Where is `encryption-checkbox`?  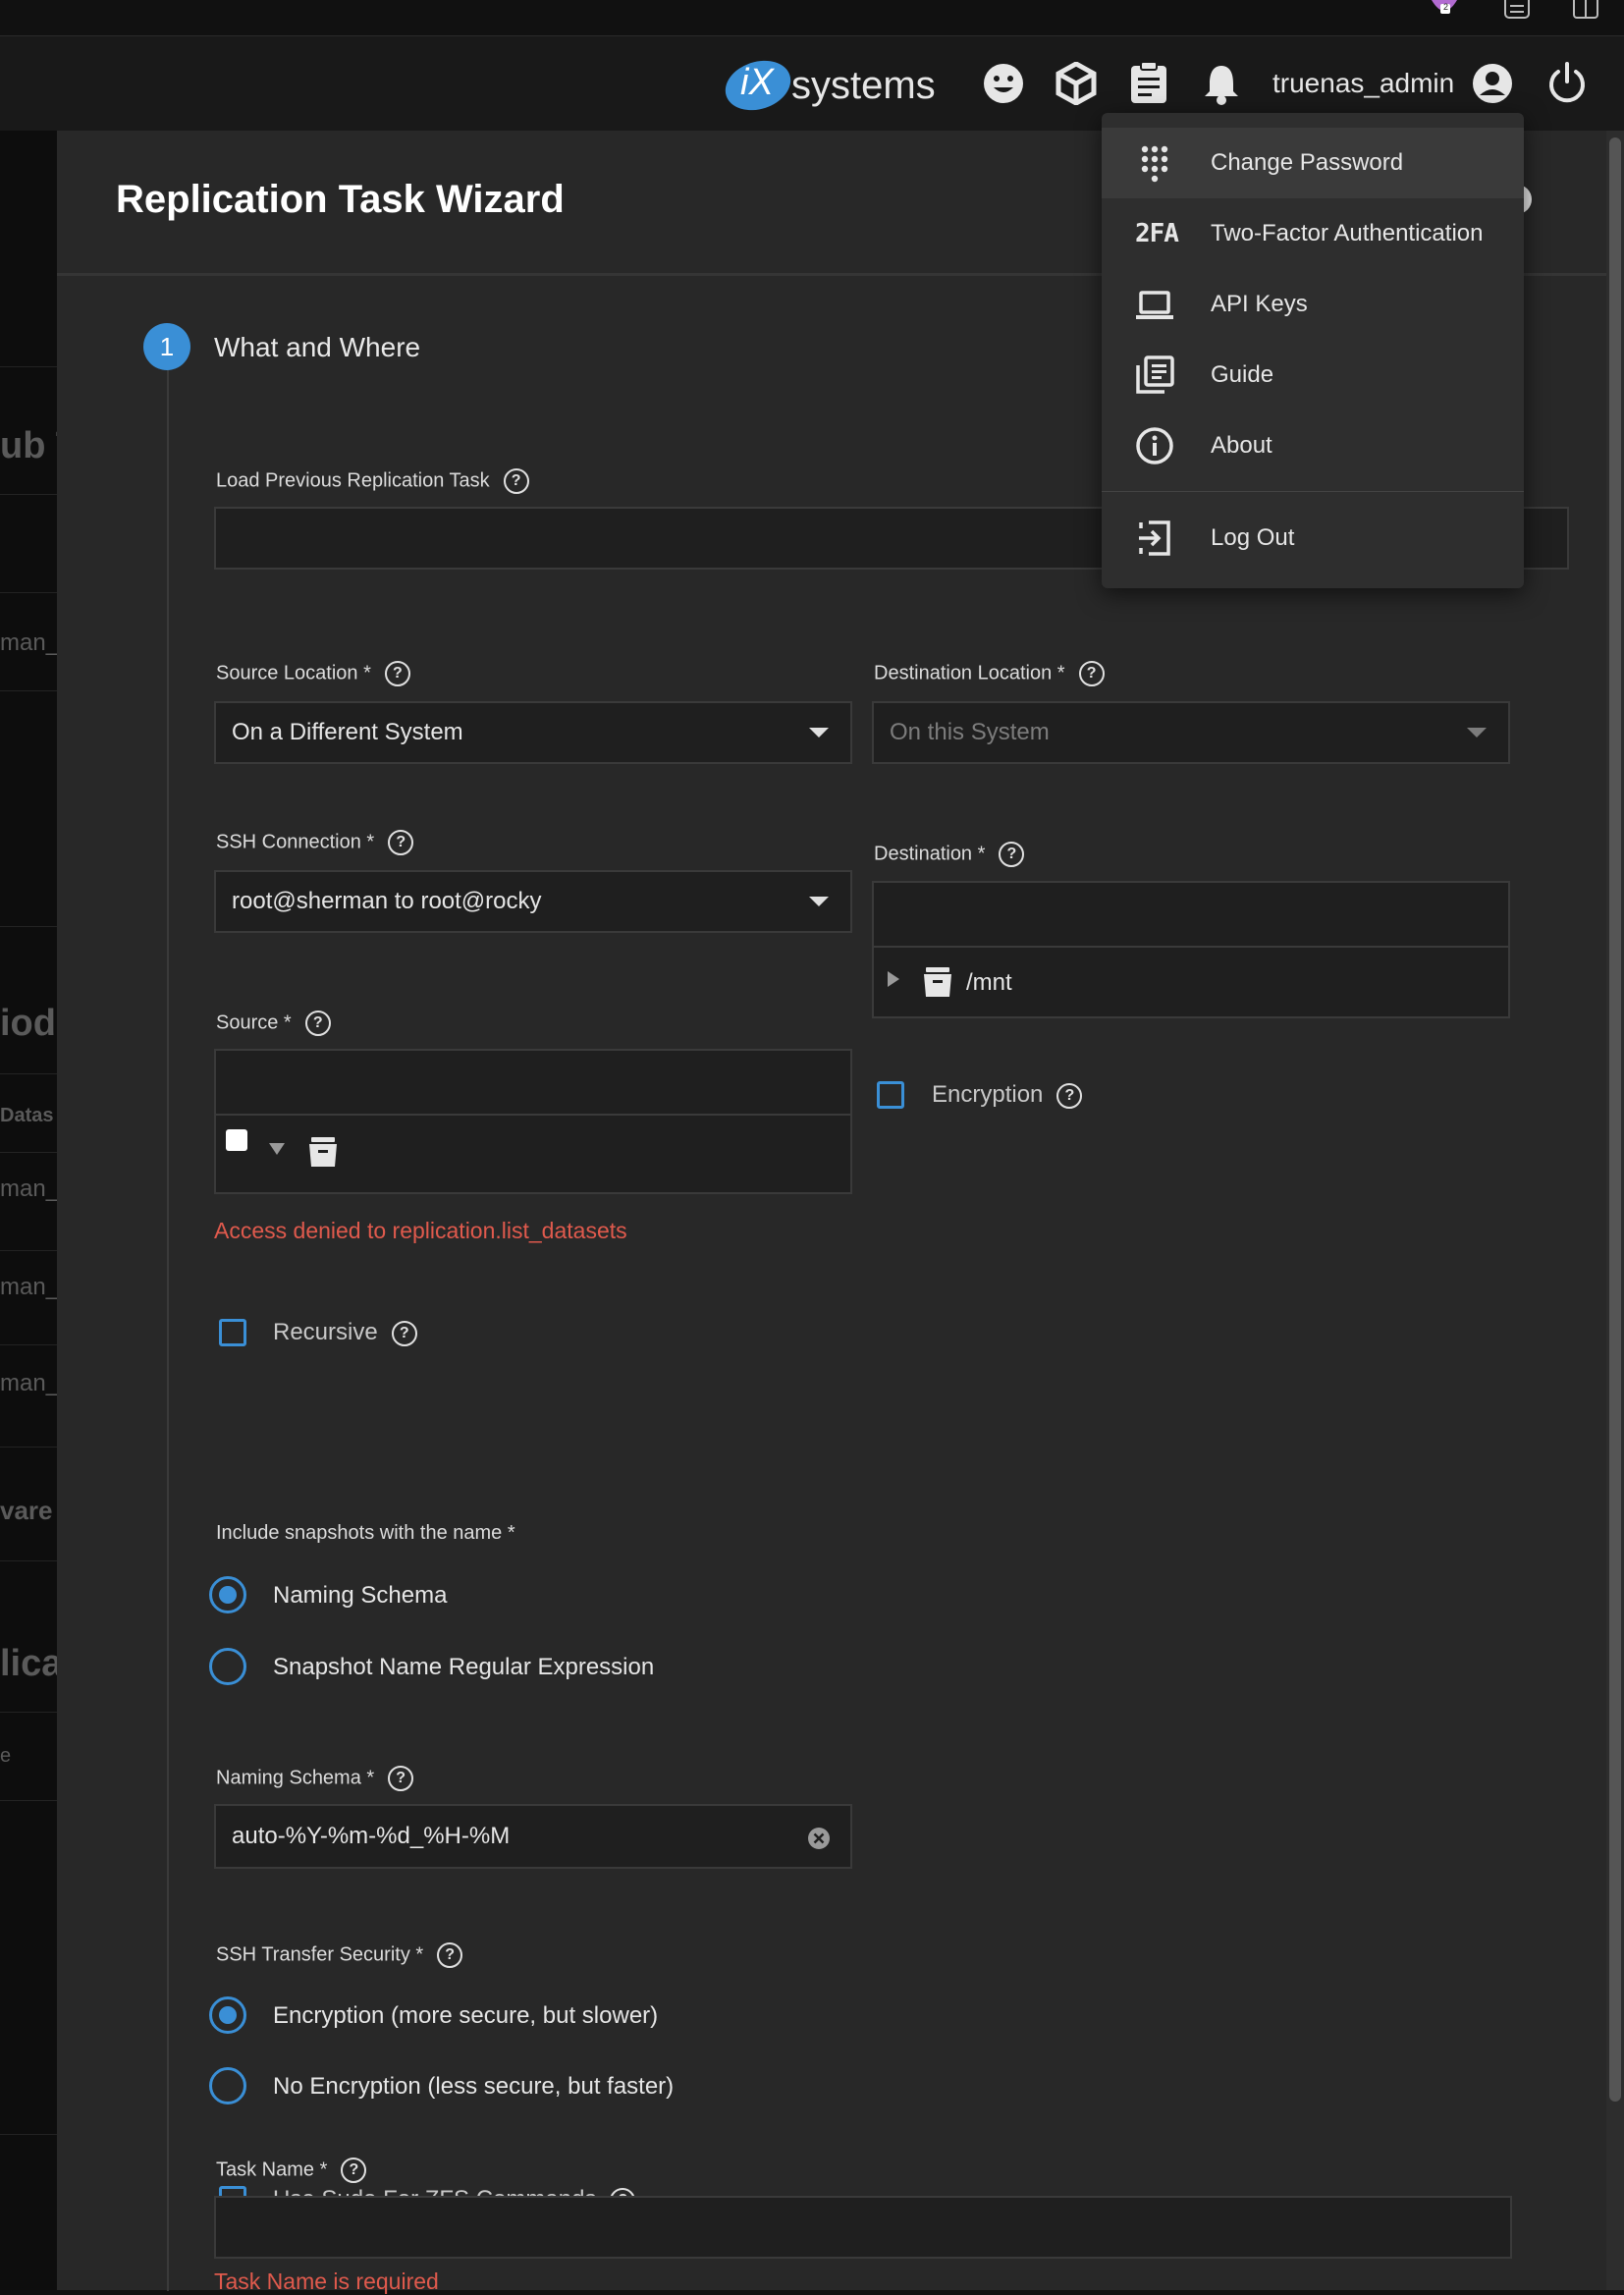 encryption-checkbox is located at coordinates (890, 1095).